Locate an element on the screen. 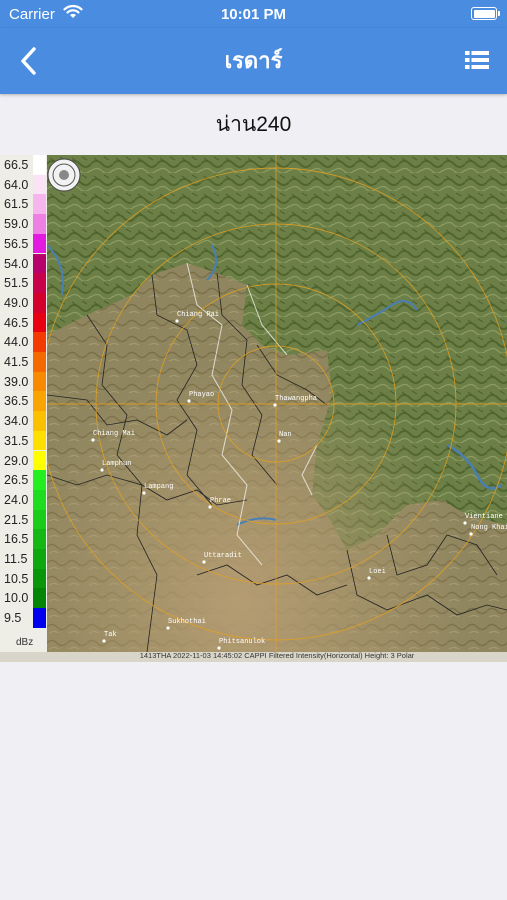  legend-level-label: 64.0 is located at coordinates (16, 184).